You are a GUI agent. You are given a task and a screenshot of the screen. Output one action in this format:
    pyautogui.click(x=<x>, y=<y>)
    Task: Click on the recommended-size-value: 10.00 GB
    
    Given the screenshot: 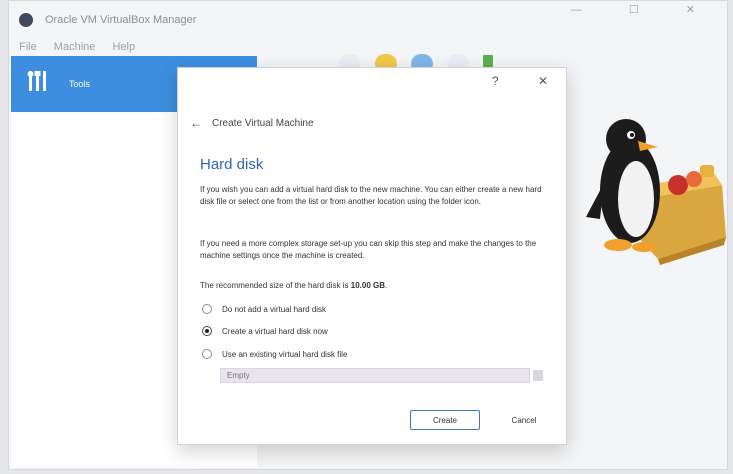 What is the action you would take?
    pyautogui.click(x=367, y=285)
    